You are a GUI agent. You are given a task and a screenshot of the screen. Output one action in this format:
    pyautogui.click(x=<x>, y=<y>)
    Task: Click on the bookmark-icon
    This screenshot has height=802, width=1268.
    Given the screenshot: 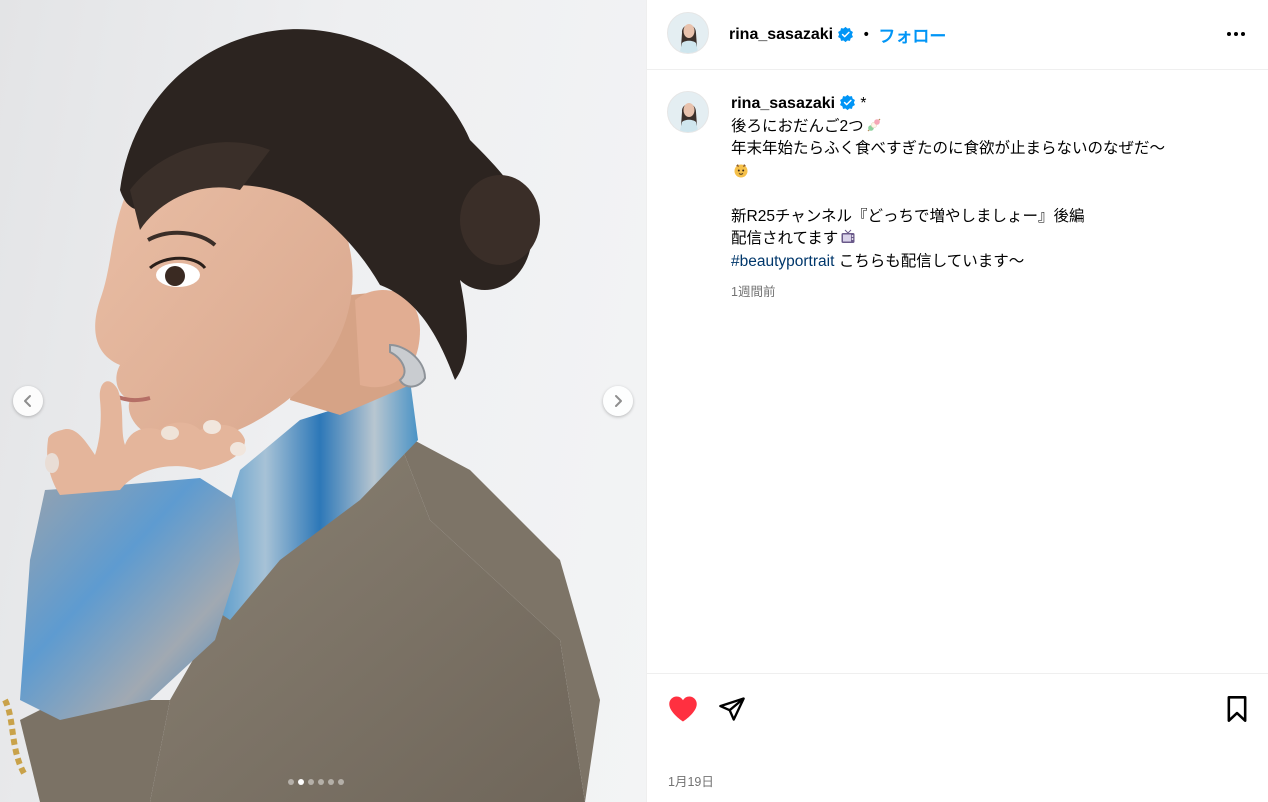 What is the action you would take?
    pyautogui.click(x=1237, y=709)
    